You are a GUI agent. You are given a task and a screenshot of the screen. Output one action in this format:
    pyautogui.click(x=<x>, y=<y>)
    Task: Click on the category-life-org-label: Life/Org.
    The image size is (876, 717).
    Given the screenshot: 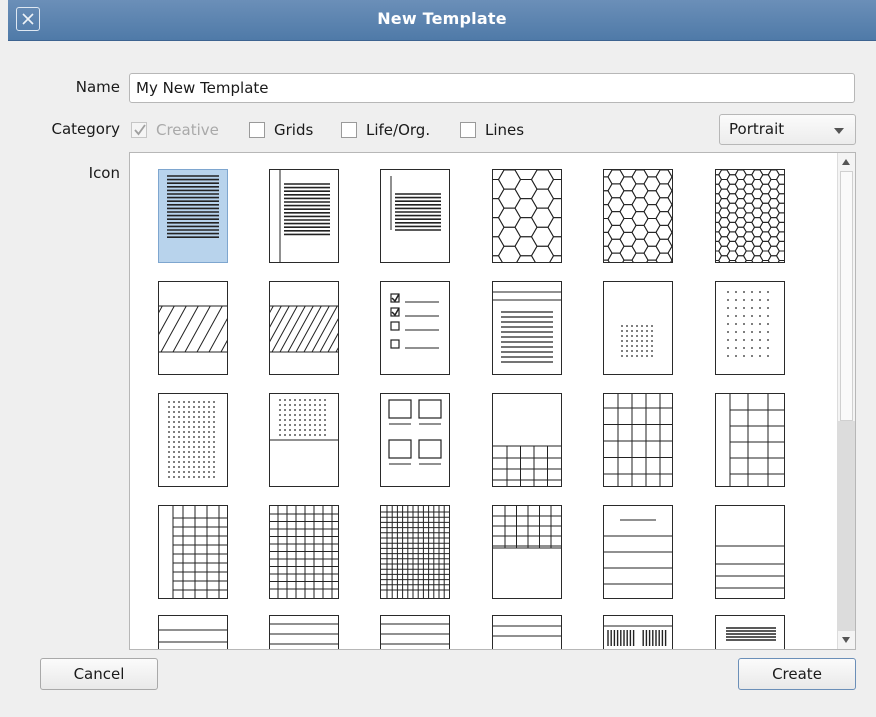 What is the action you would take?
    pyautogui.click(x=398, y=130)
    